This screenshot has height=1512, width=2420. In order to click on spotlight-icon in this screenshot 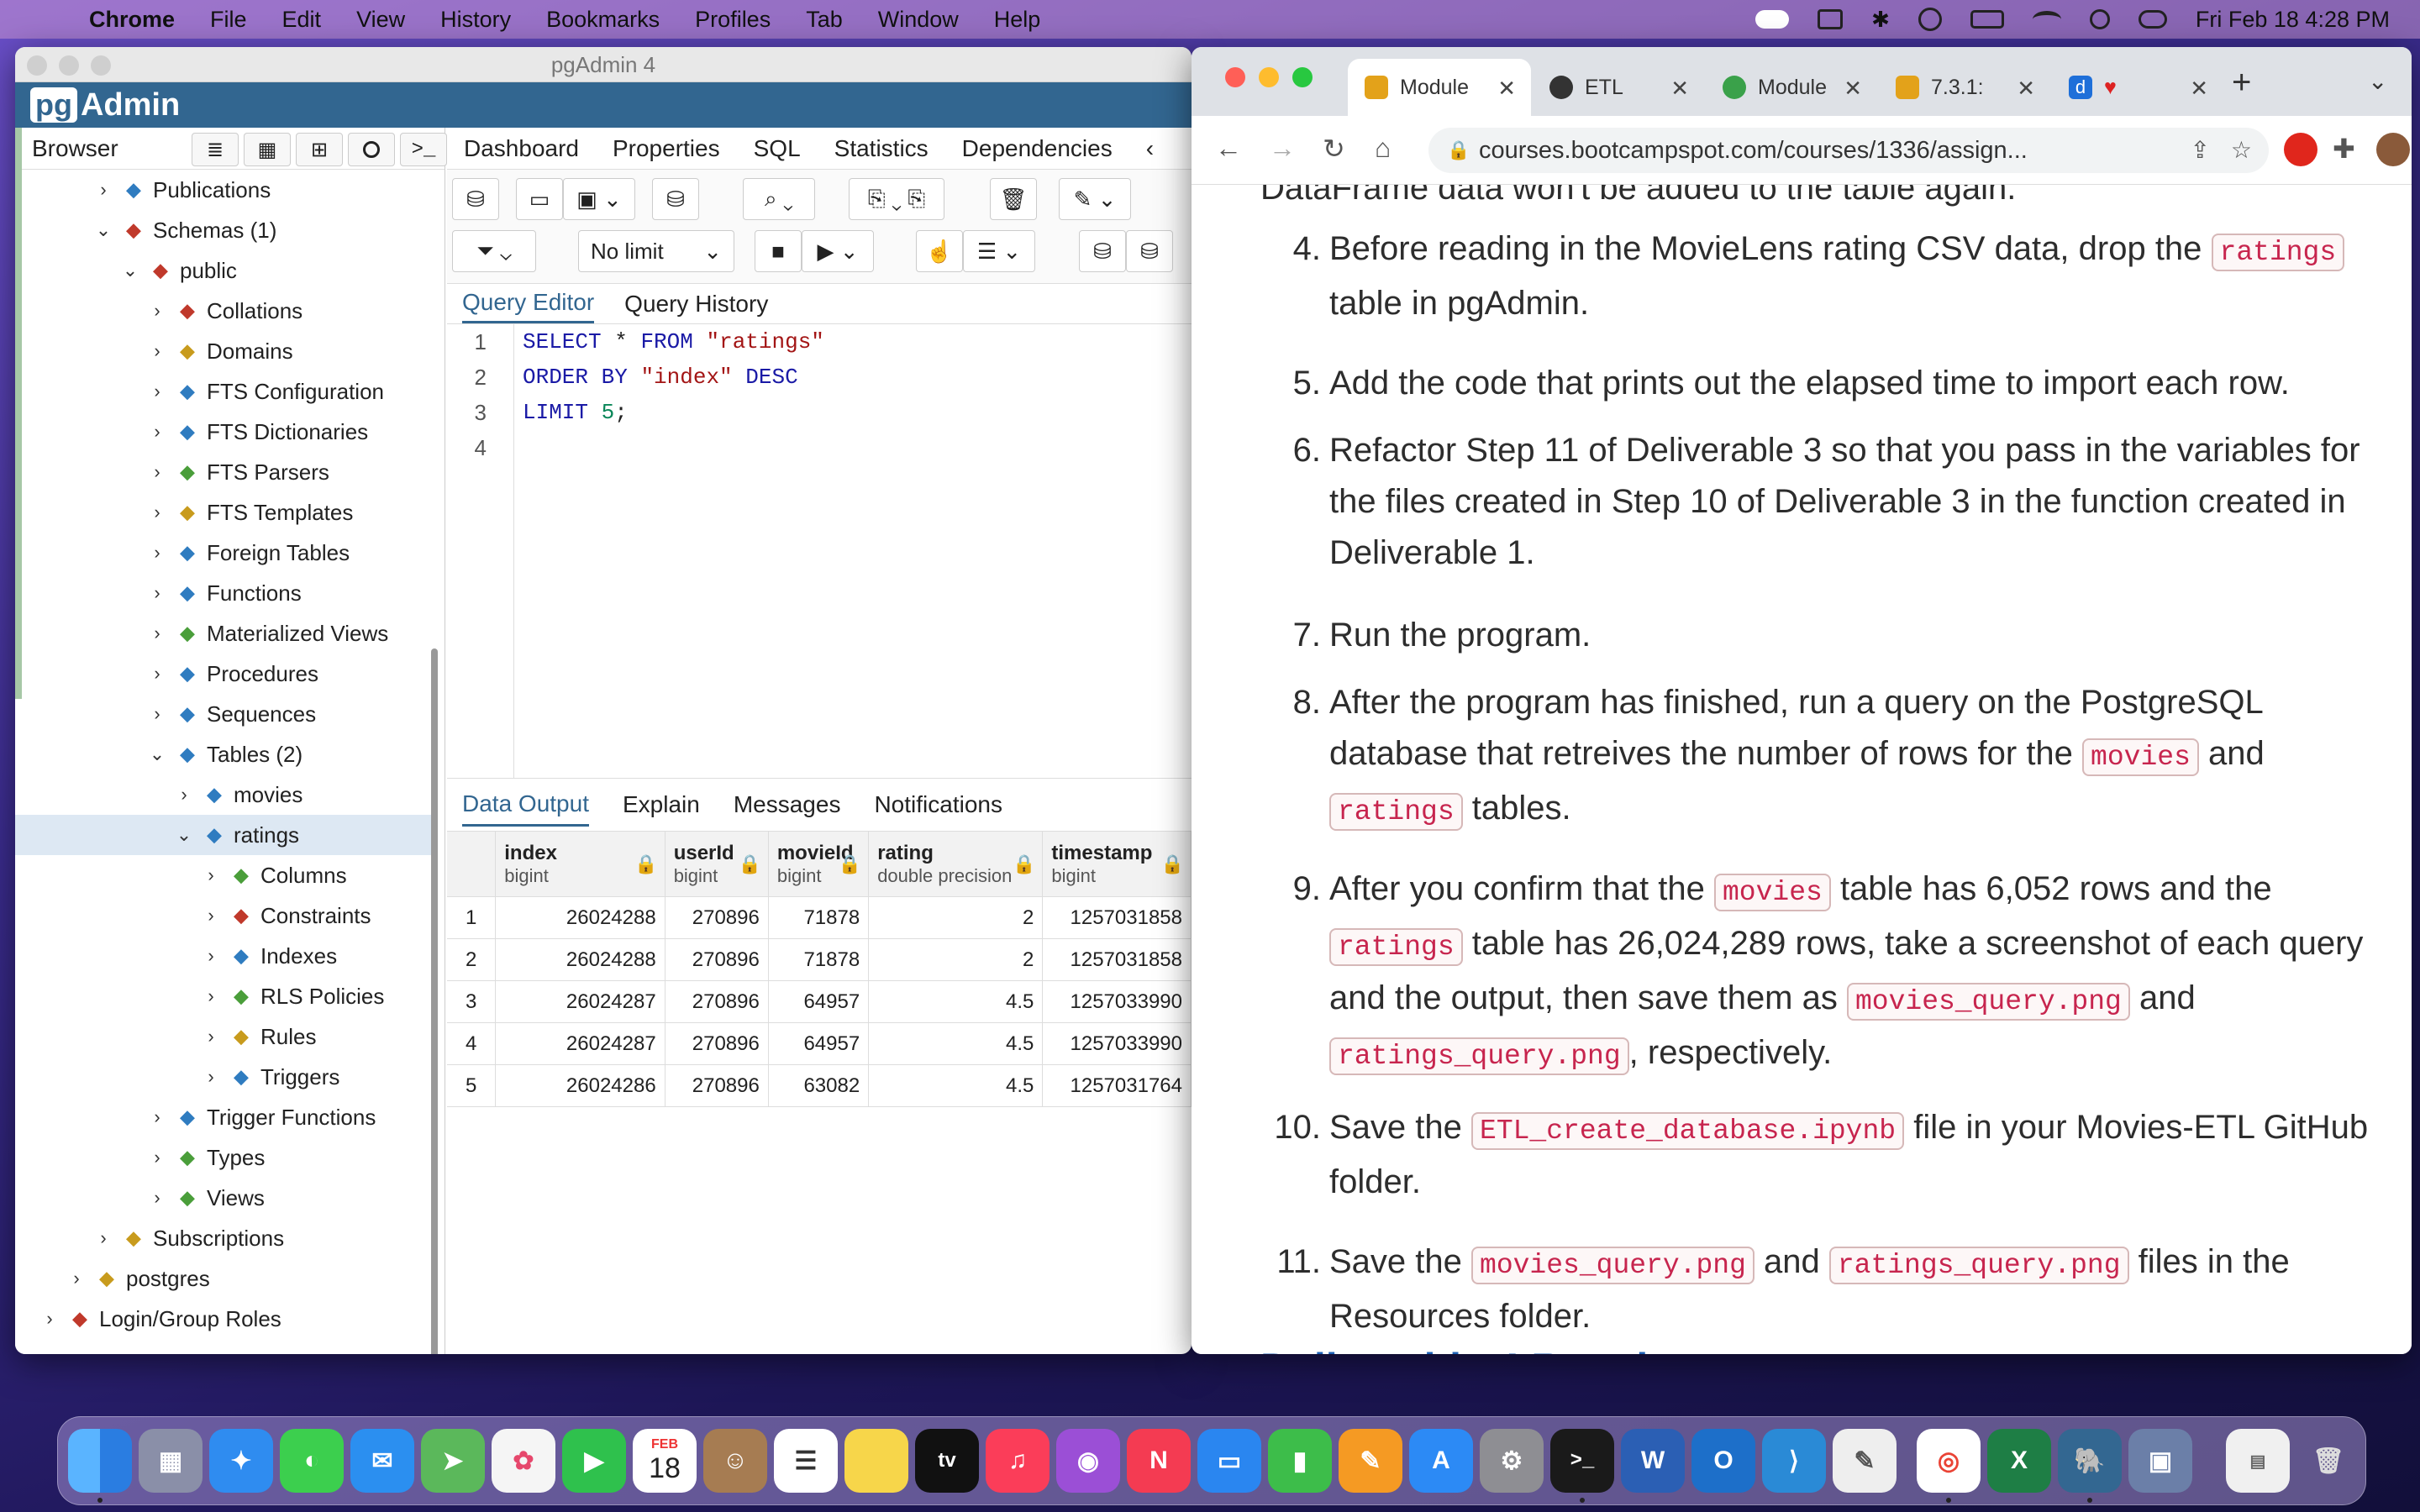, I will do `click(2099, 19)`.